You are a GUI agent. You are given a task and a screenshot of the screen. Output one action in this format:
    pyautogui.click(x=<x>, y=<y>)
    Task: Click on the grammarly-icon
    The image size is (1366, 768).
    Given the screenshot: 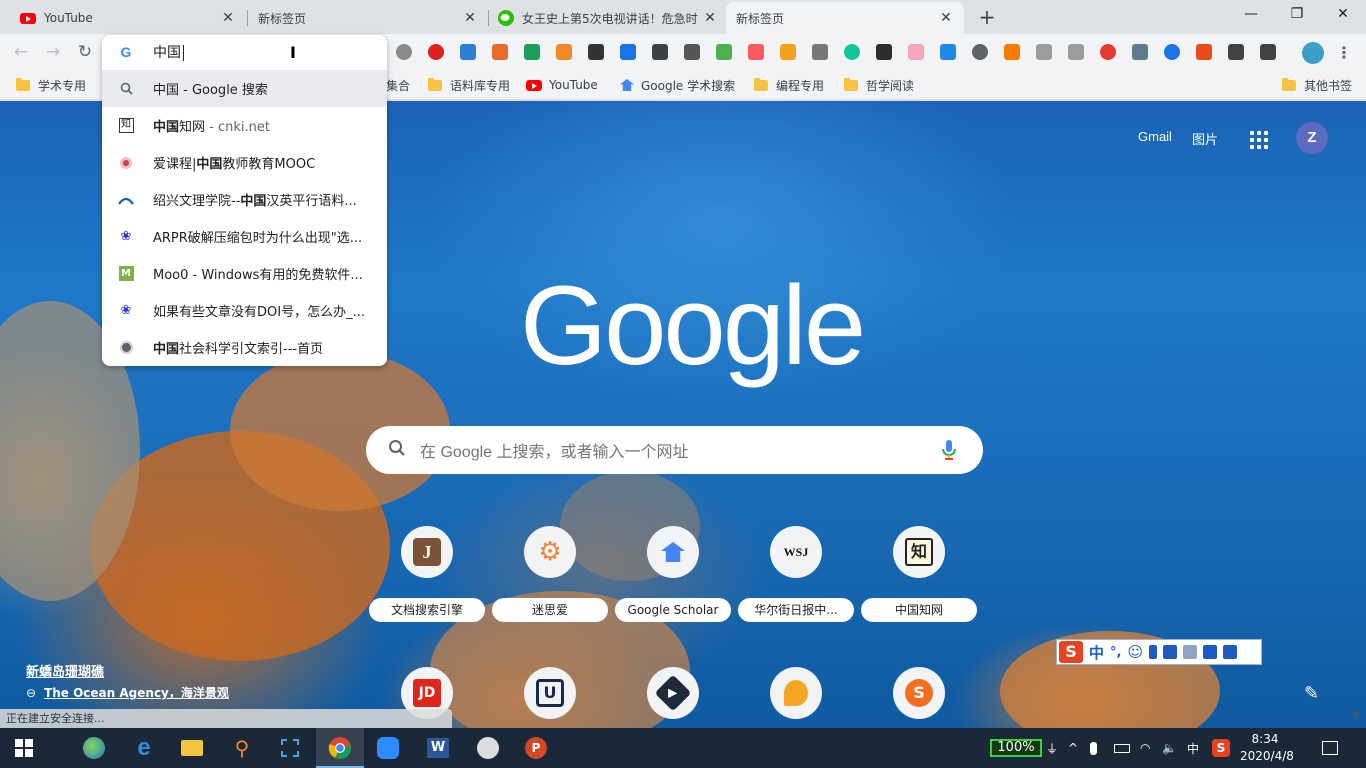 What is the action you would take?
    pyautogui.click(x=852, y=52)
    